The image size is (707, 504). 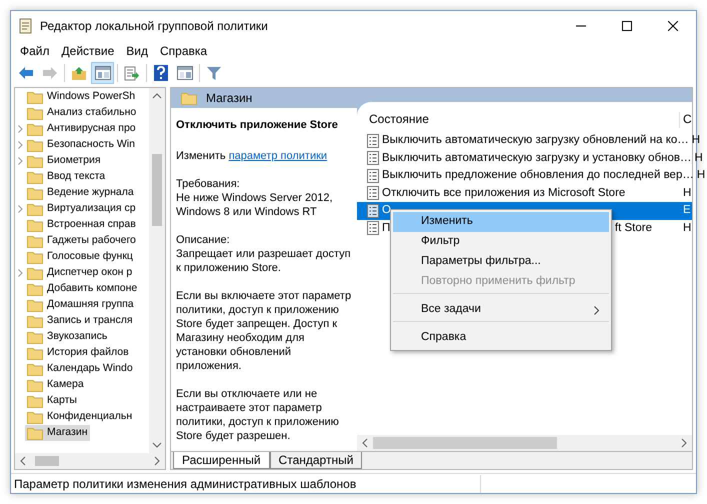 I want to click on policy-name: О, so click(x=386, y=210).